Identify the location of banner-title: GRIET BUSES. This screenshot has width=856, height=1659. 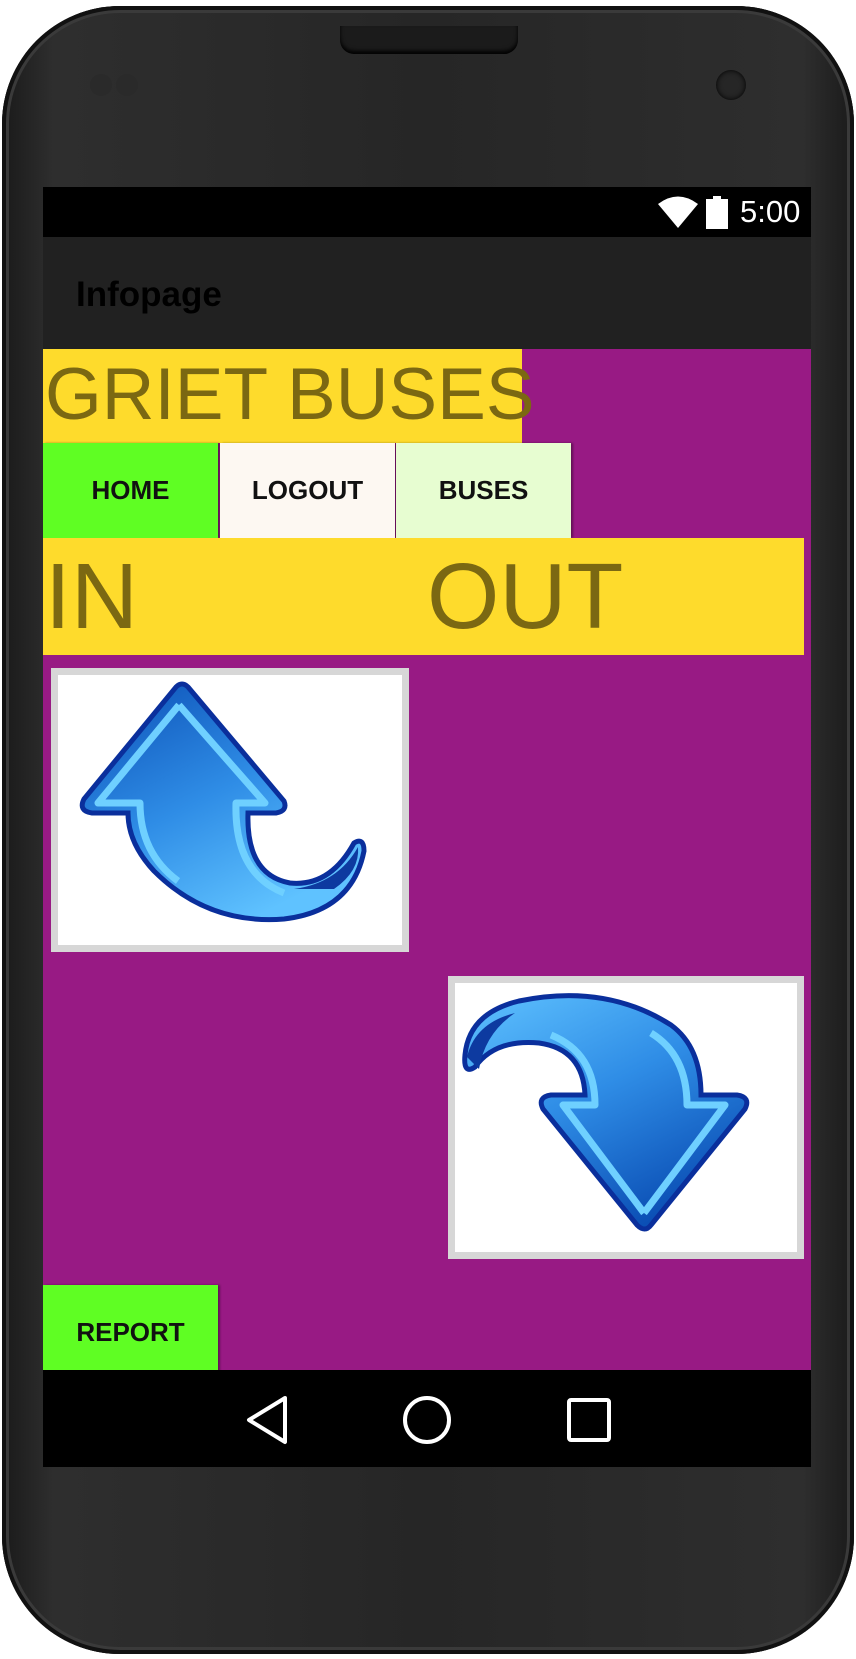
(290, 394).